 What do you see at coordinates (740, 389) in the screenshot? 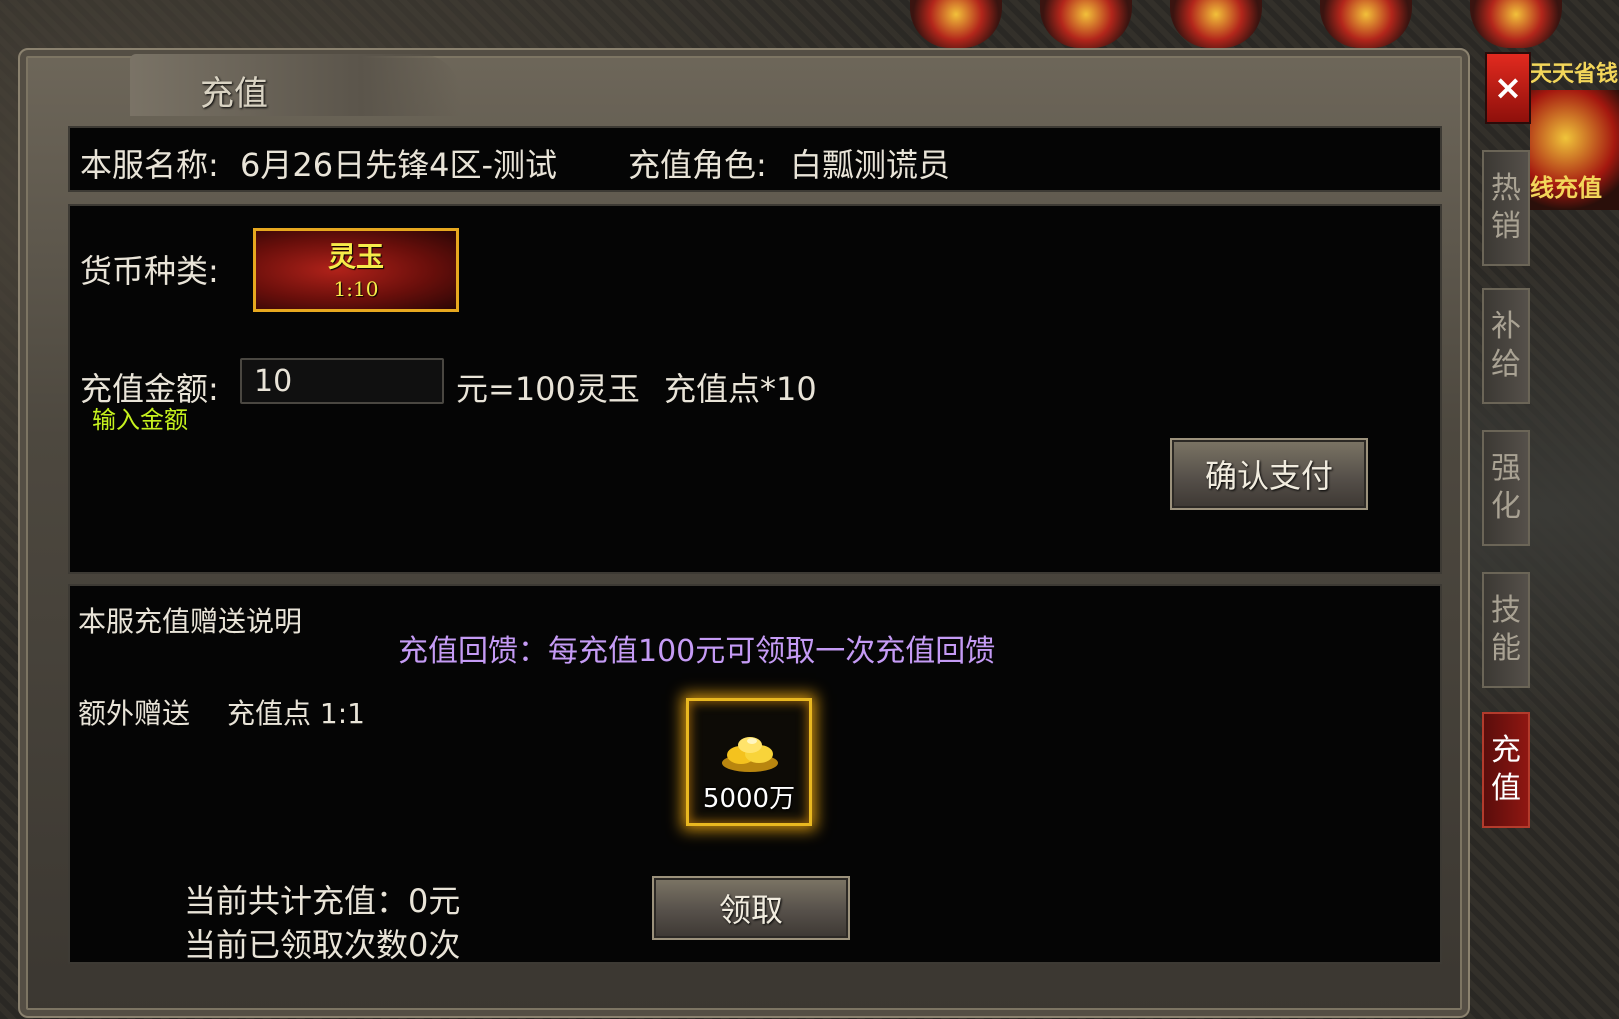
I see `recharge-points-text: 充值点*10` at bounding box center [740, 389].